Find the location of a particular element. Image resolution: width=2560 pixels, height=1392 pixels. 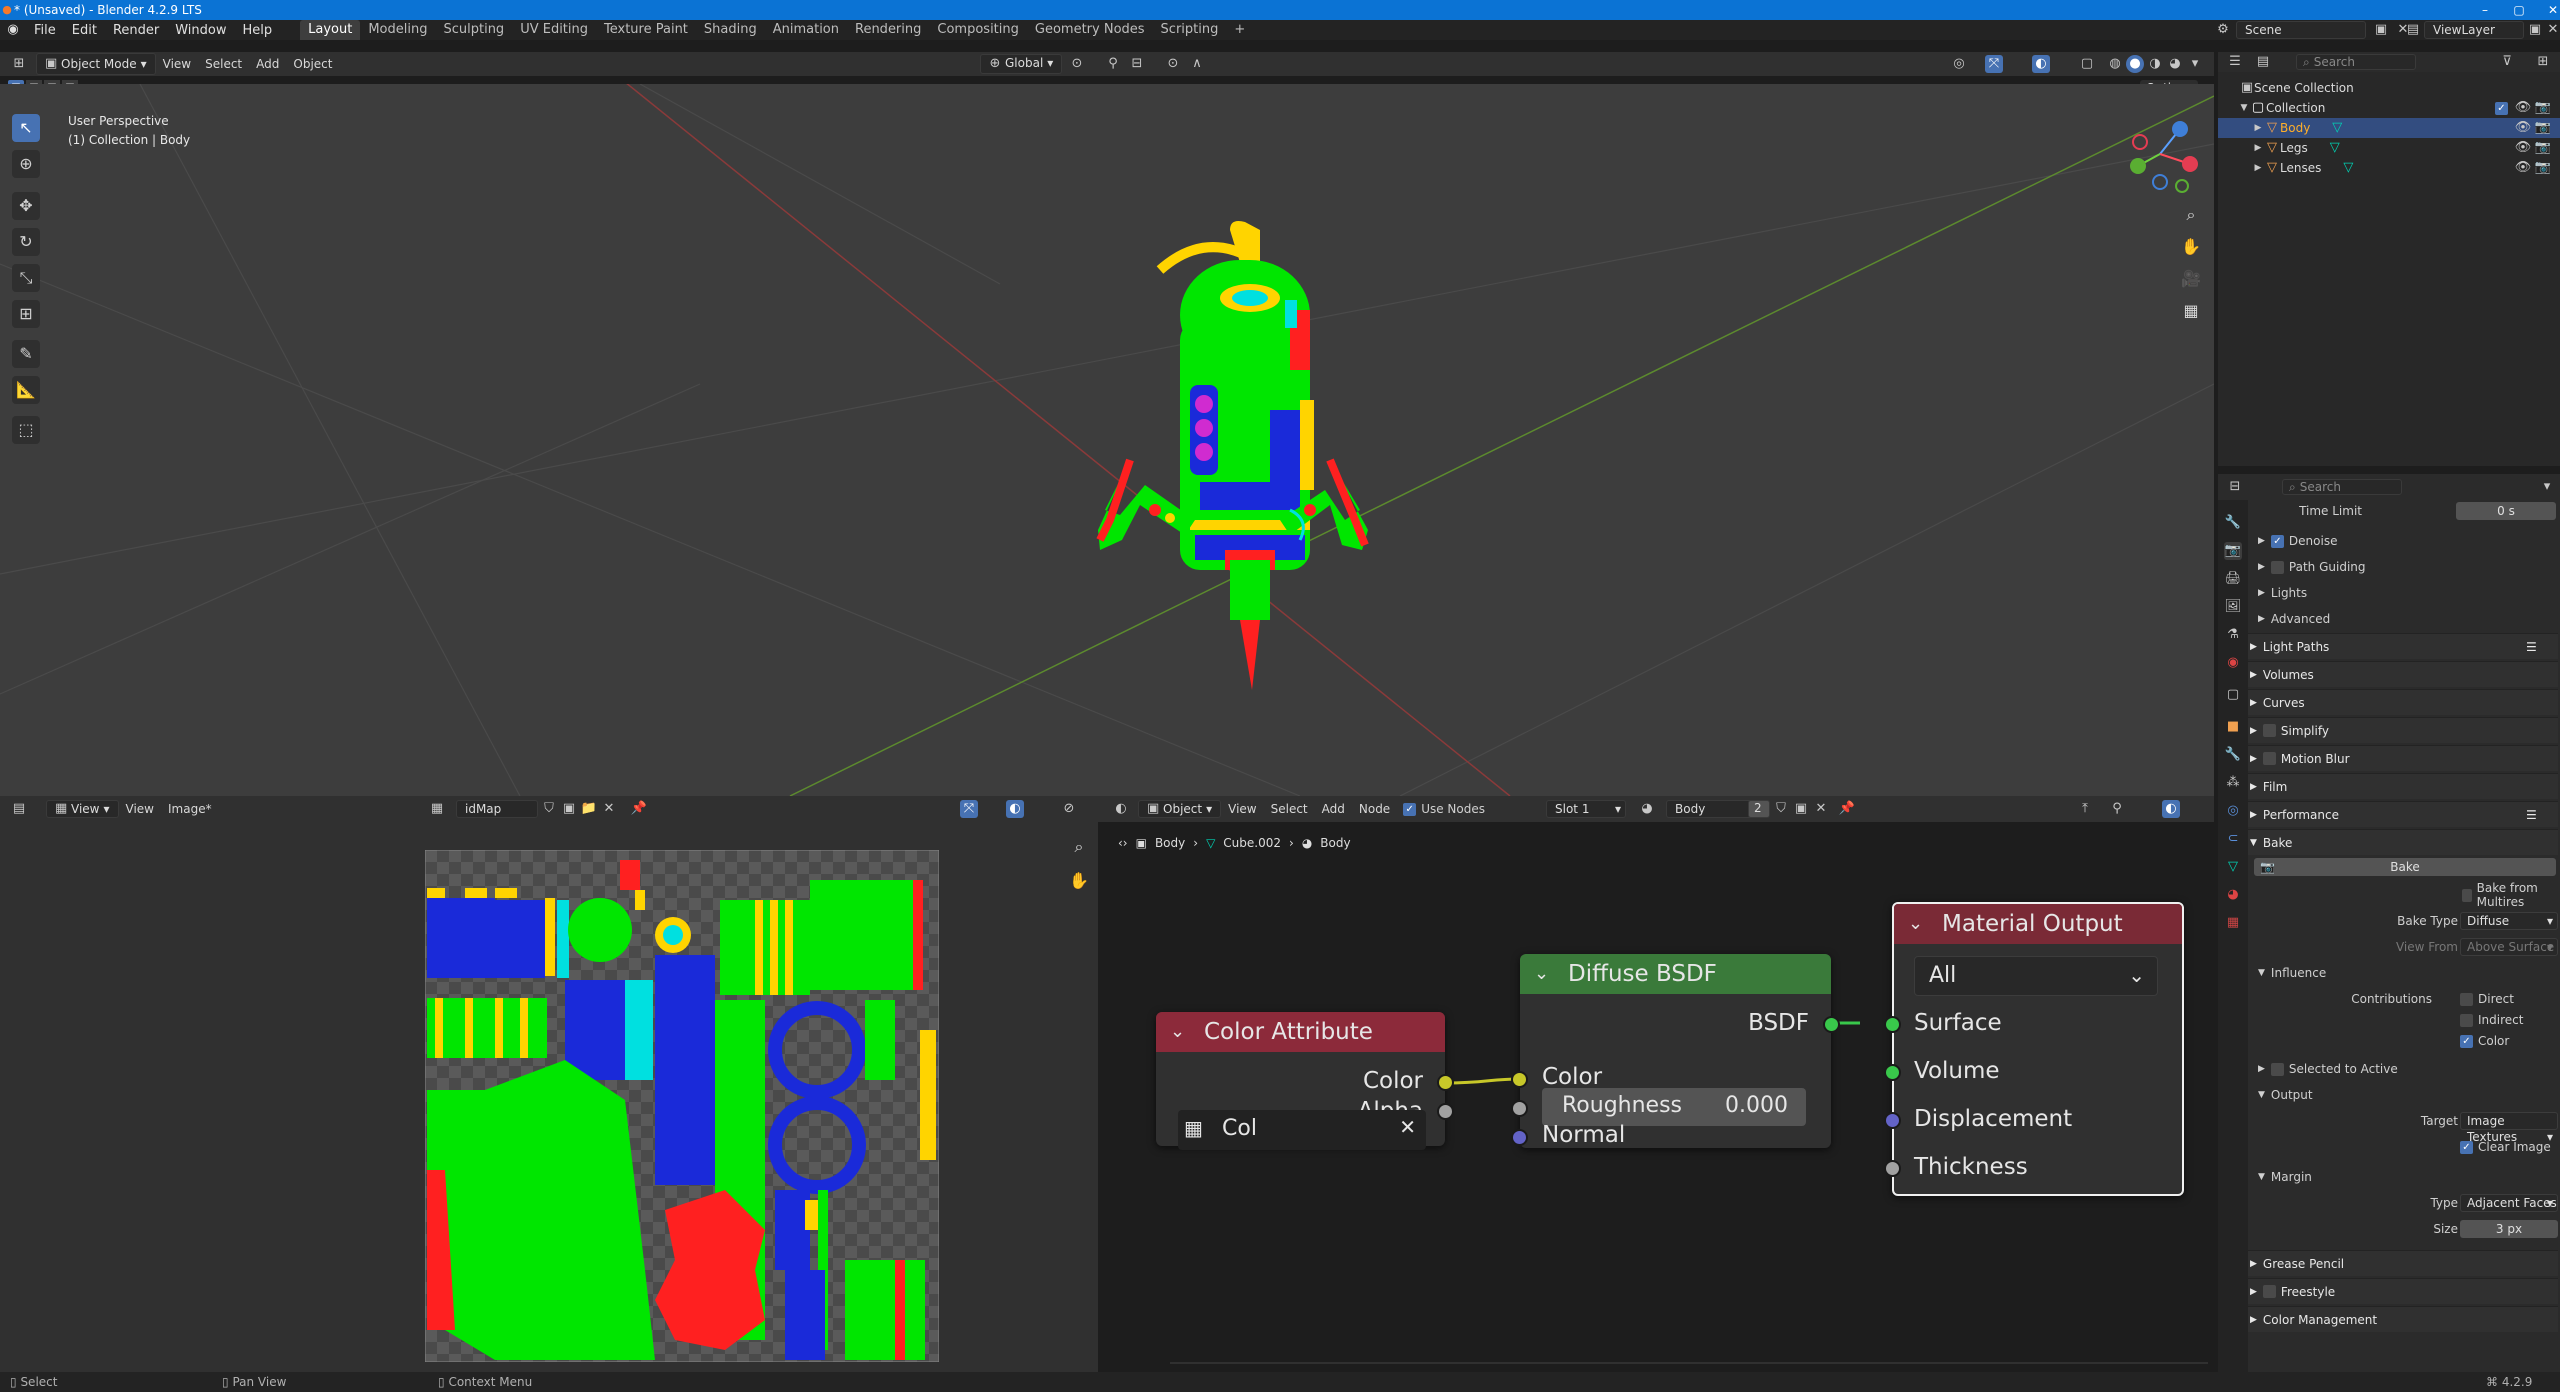

image-menu-view: View is located at coordinates (140, 809).